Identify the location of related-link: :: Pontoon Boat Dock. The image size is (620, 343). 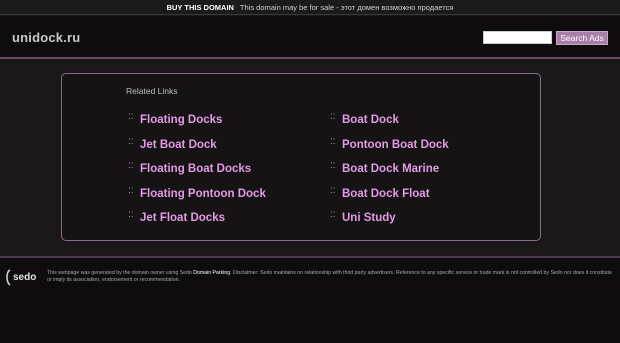
(389, 147).